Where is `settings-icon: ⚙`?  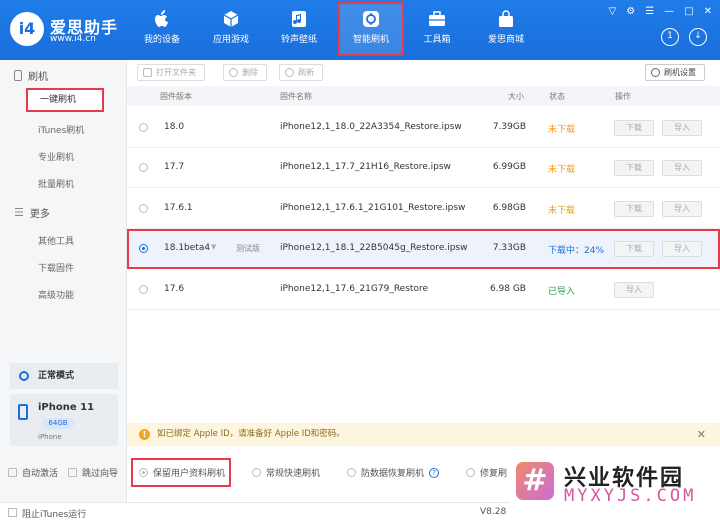 settings-icon: ⚙ is located at coordinates (630, 11).